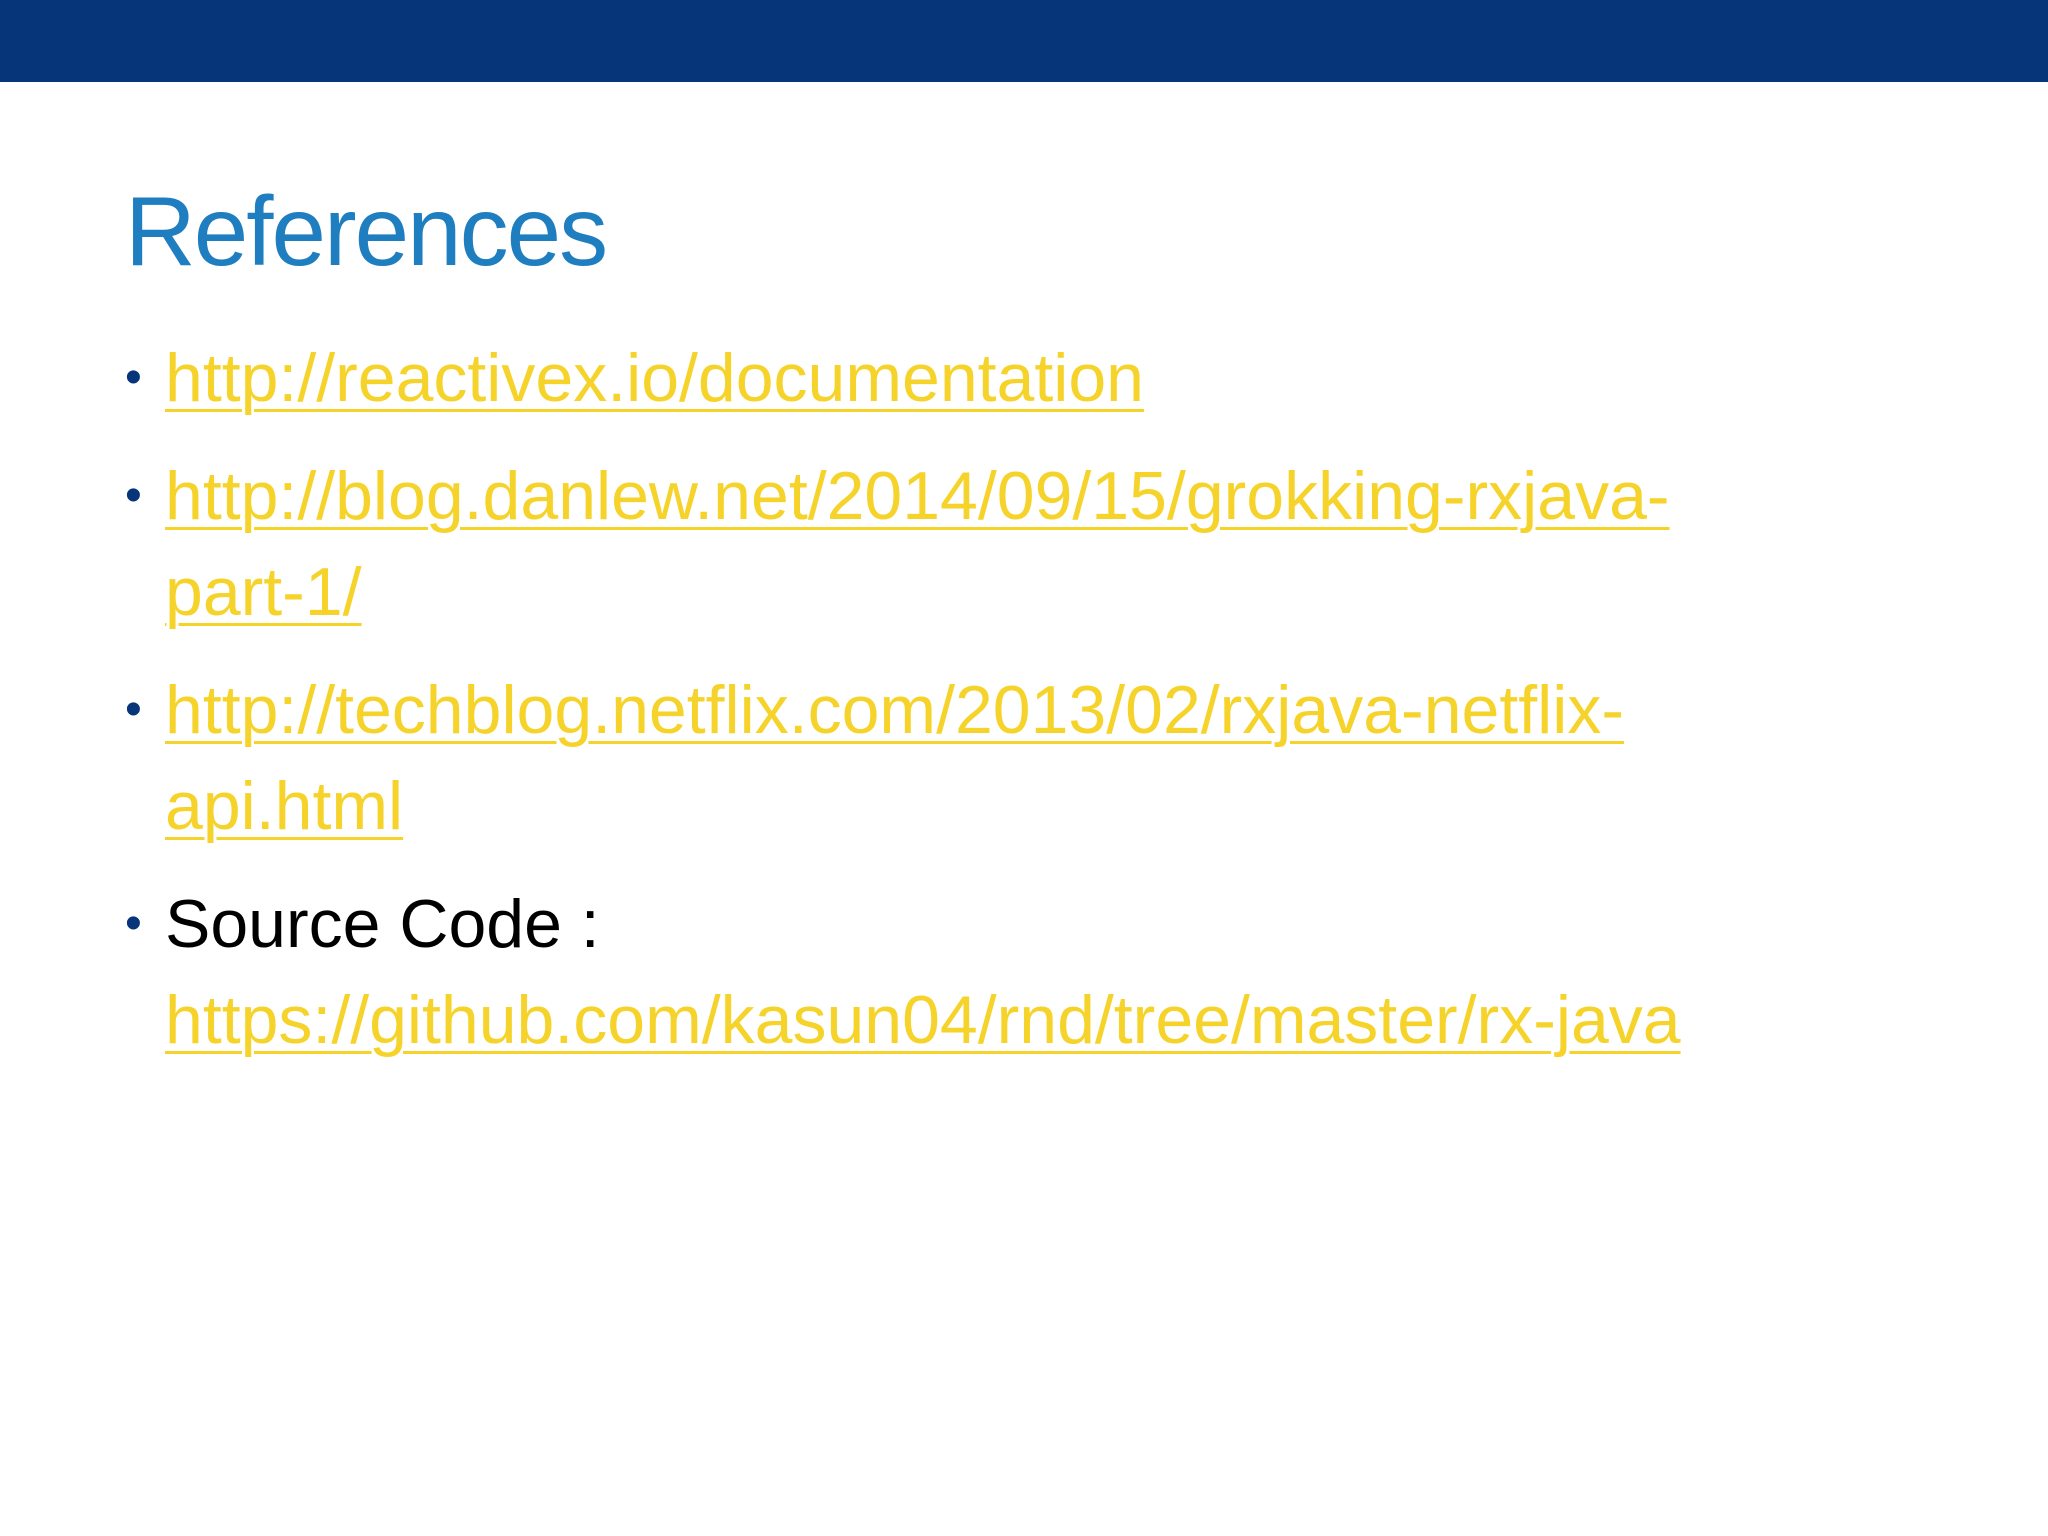  I want to click on link-text-line-2: api.html, so click(284, 806).